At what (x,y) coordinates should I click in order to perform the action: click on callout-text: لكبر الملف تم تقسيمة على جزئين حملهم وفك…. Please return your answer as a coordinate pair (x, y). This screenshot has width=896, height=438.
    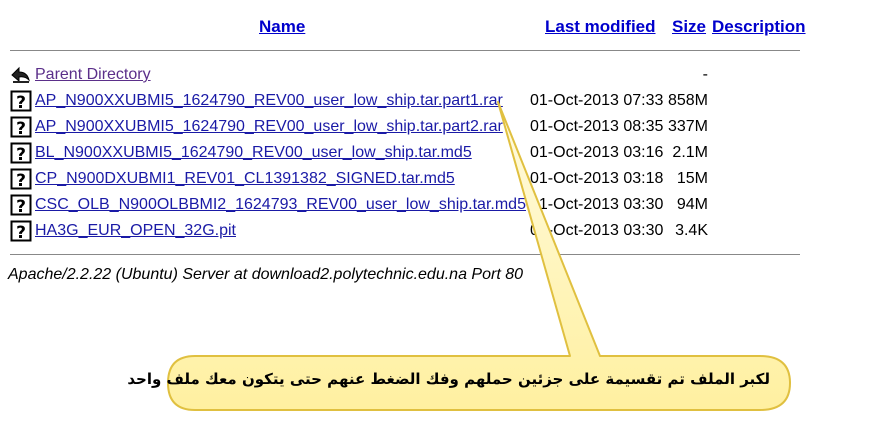
    Looking at the image, I should click on (448, 379).